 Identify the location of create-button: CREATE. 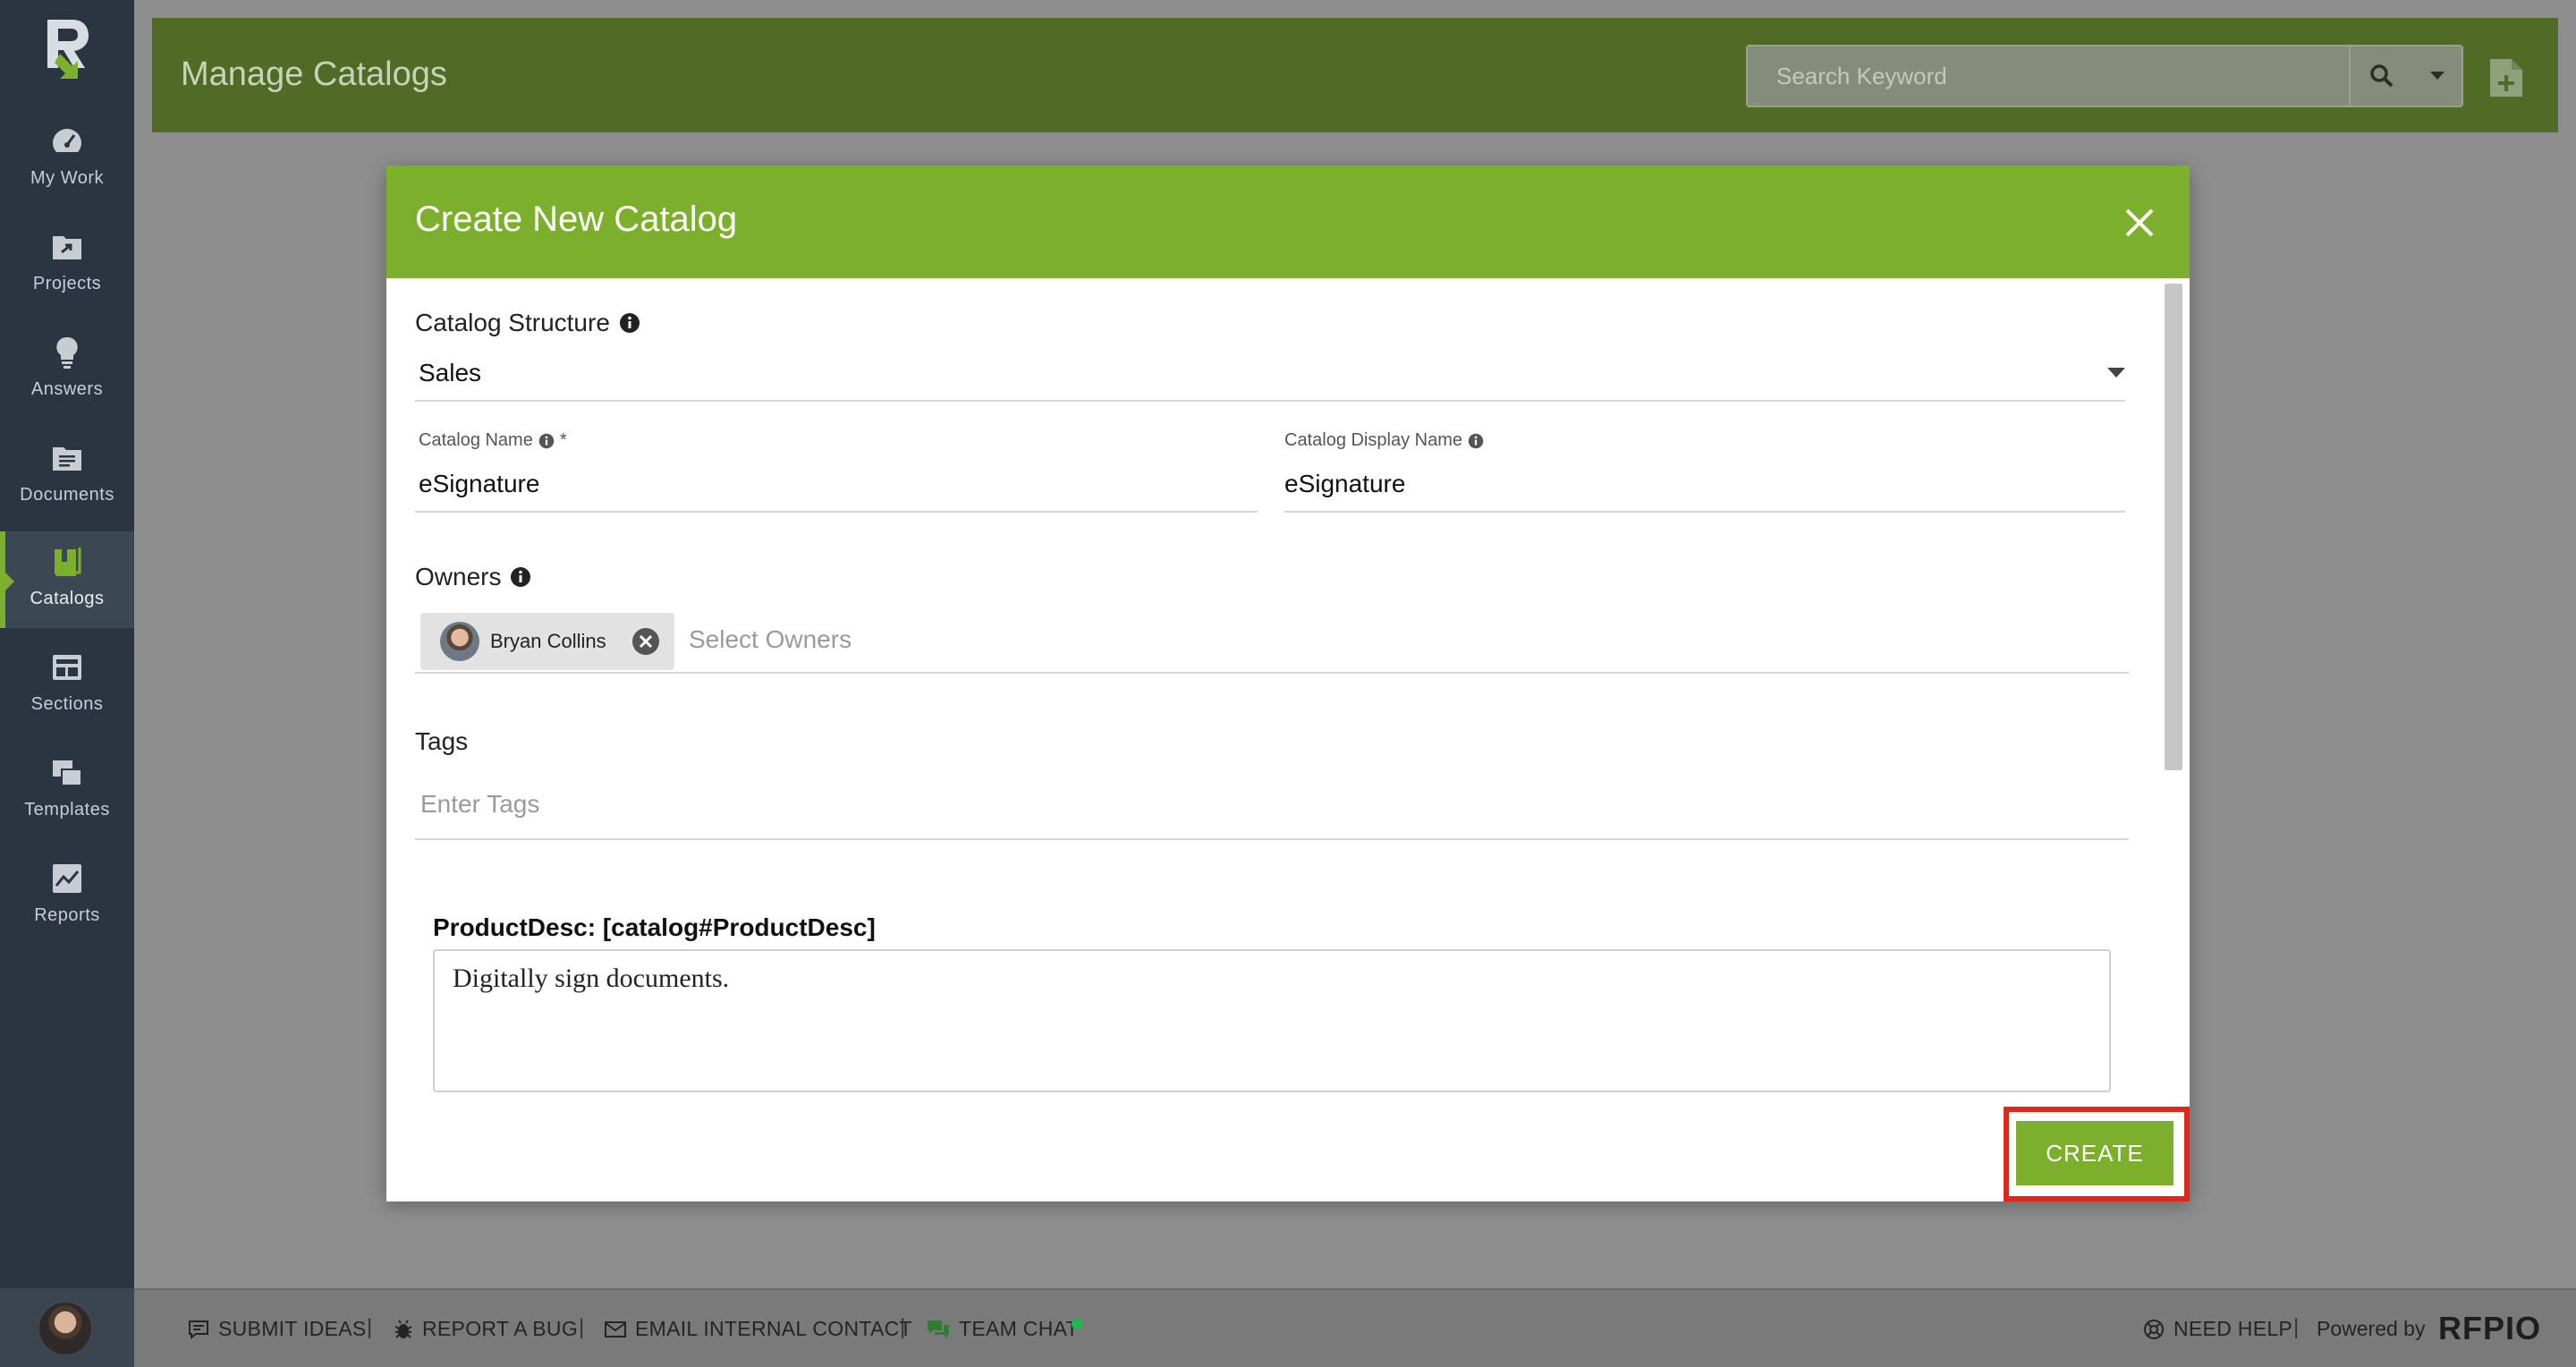
(2095, 1153).